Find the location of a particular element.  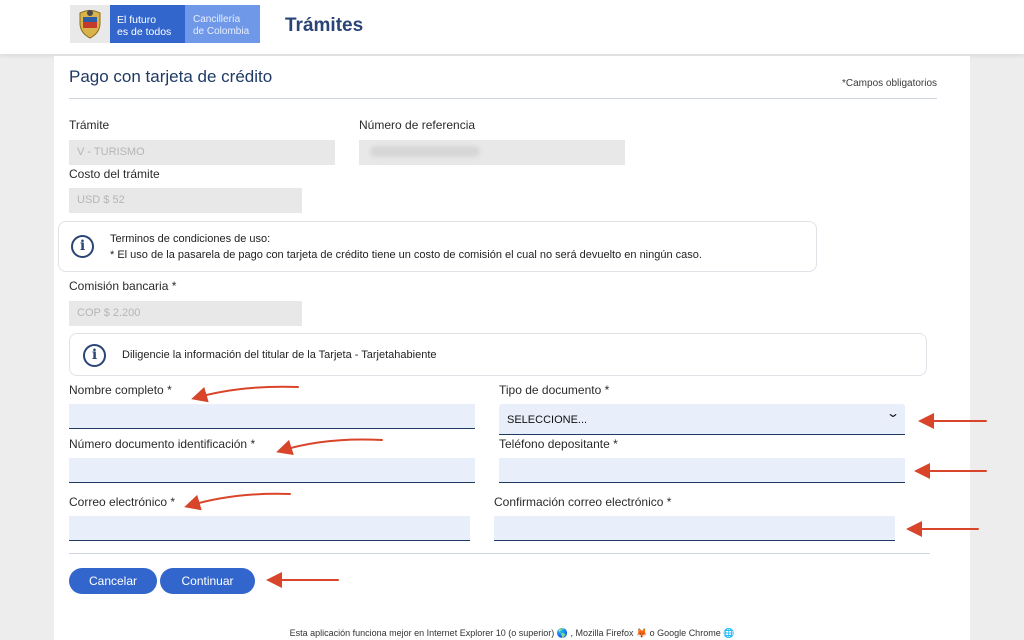

arrow-correo is located at coordinates (237, 501).